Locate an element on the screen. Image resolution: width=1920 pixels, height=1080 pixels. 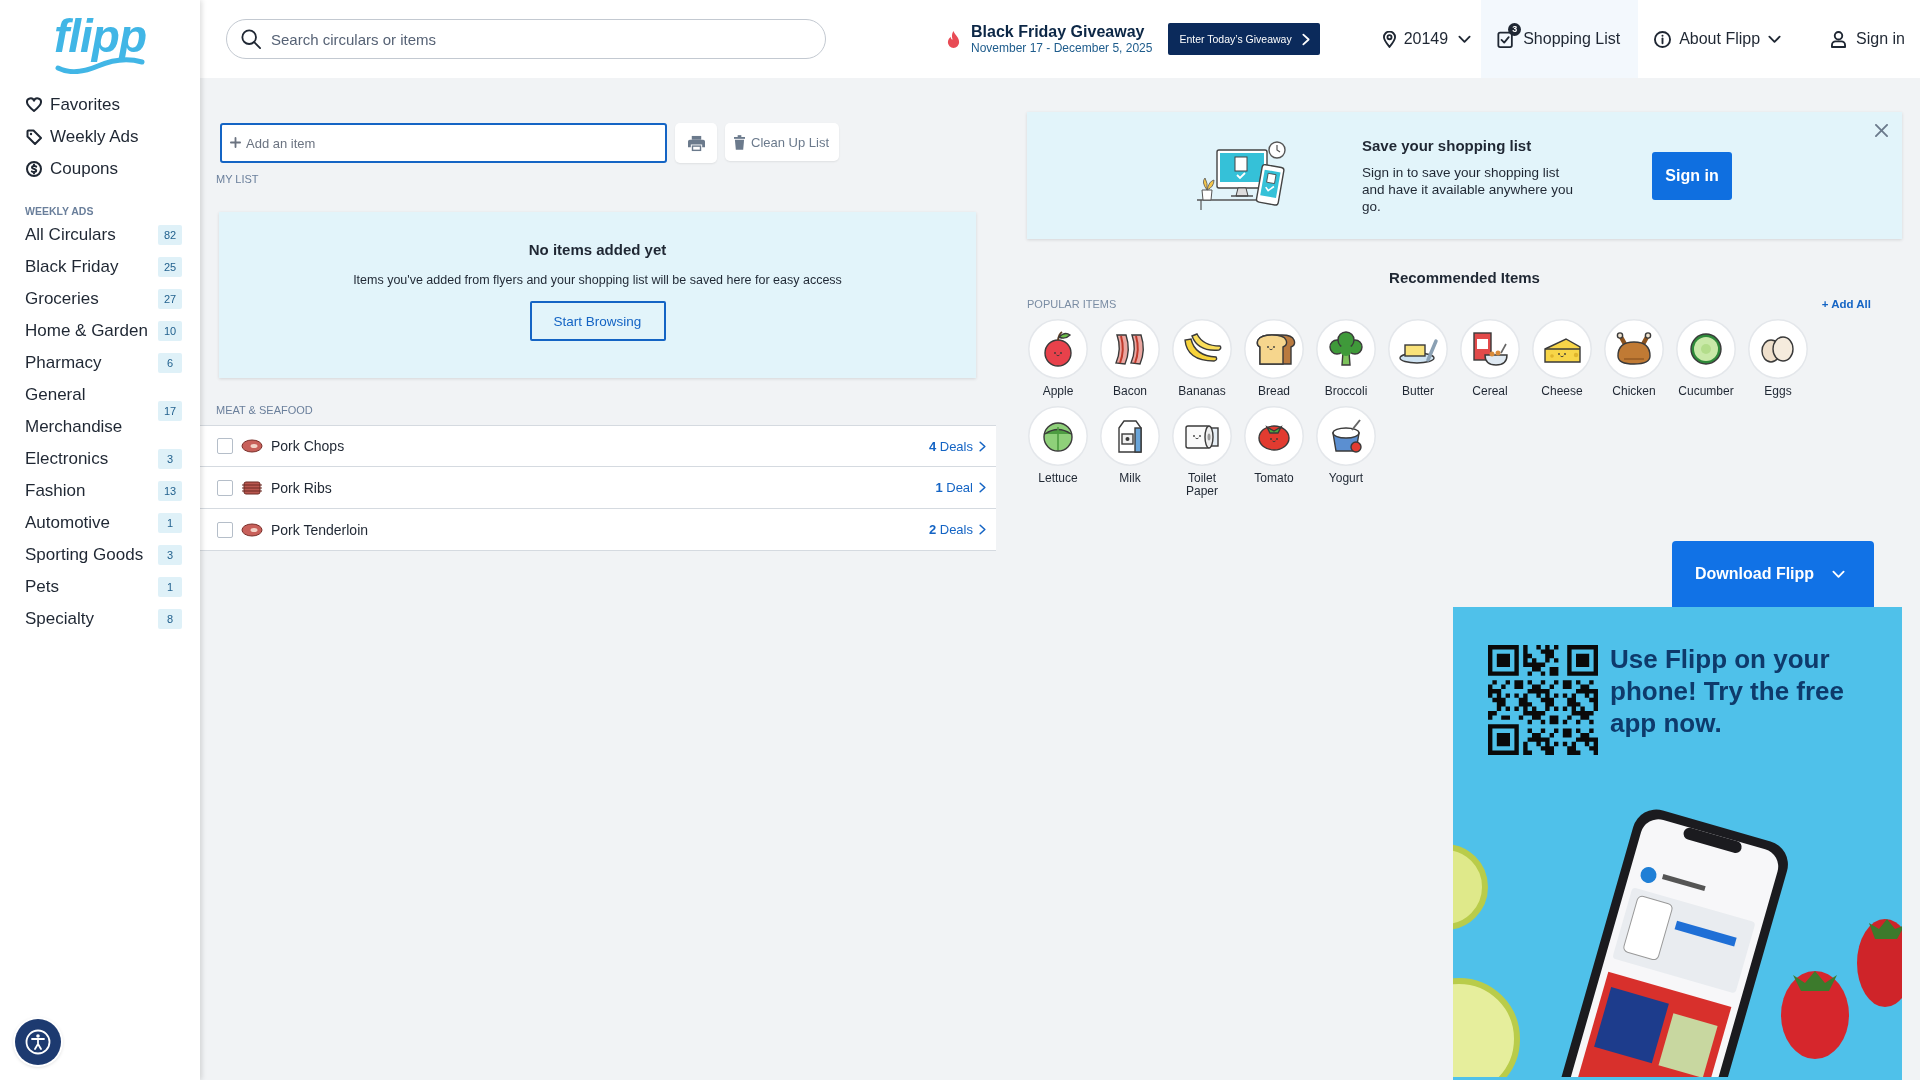
yogurt-icon is located at coordinates (1346, 436).